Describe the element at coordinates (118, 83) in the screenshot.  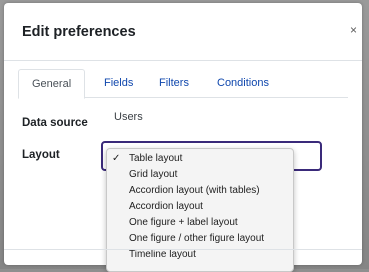
I see `tab-fields: Fields` at that location.